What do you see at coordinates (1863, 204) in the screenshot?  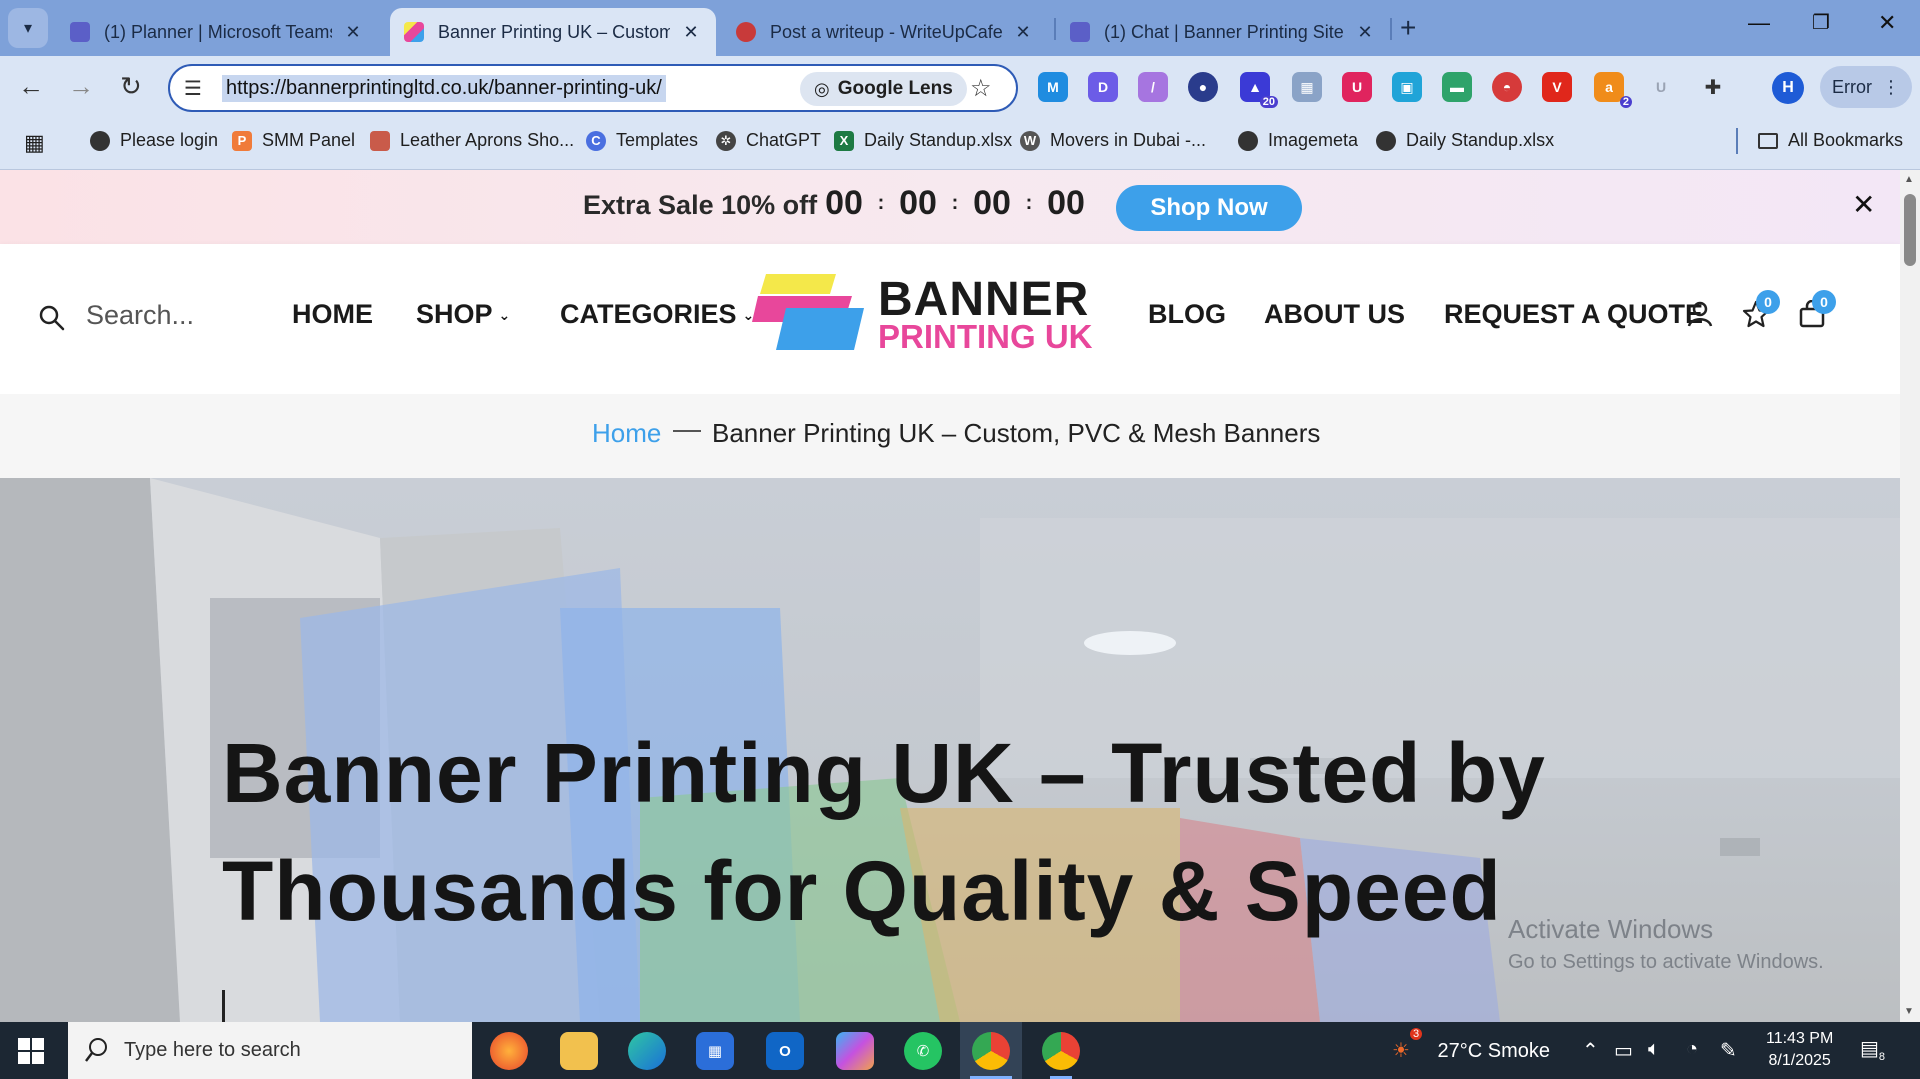 I see `close-promo-icon: ✕` at bounding box center [1863, 204].